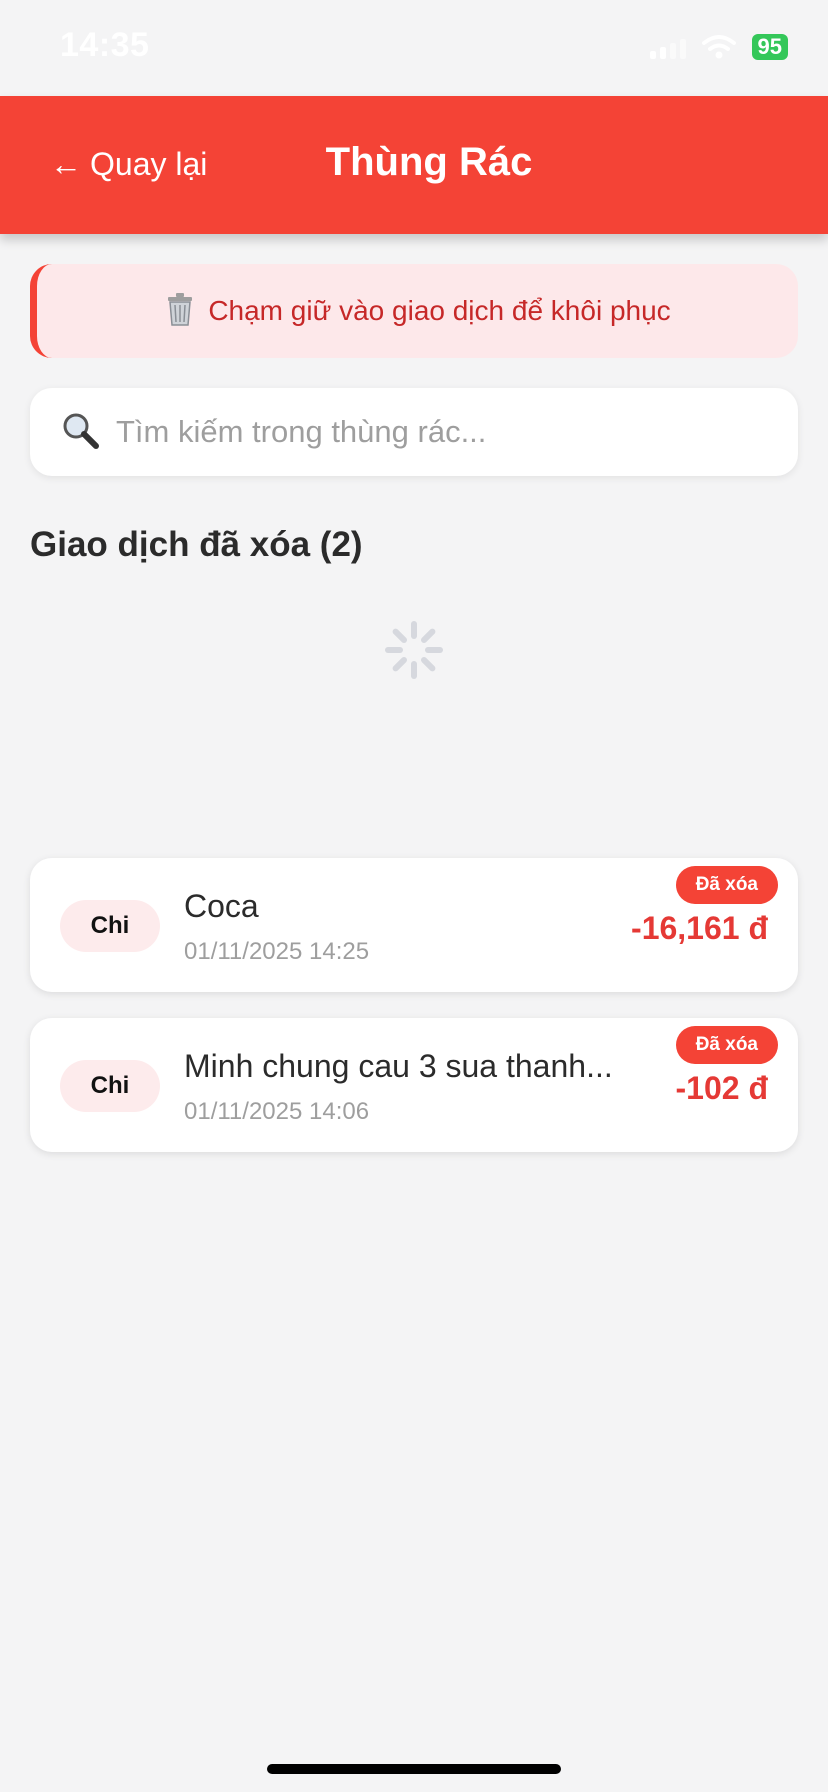 The height and width of the screenshot is (1792, 828). What do you see at coordinates (429, 162) in the screenshot?
I see `page-title: Thùng Rác` at bounding box center [429, 162].